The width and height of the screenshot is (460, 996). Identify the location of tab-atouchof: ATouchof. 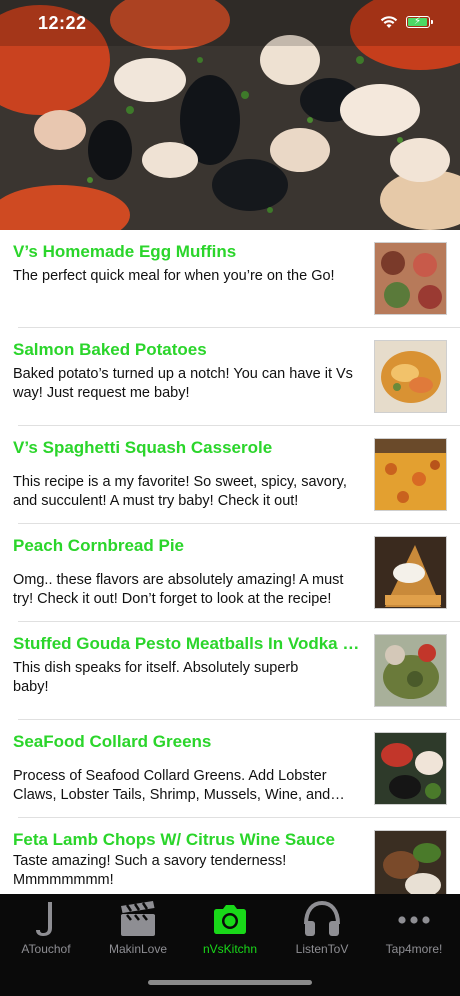
(46, 928).